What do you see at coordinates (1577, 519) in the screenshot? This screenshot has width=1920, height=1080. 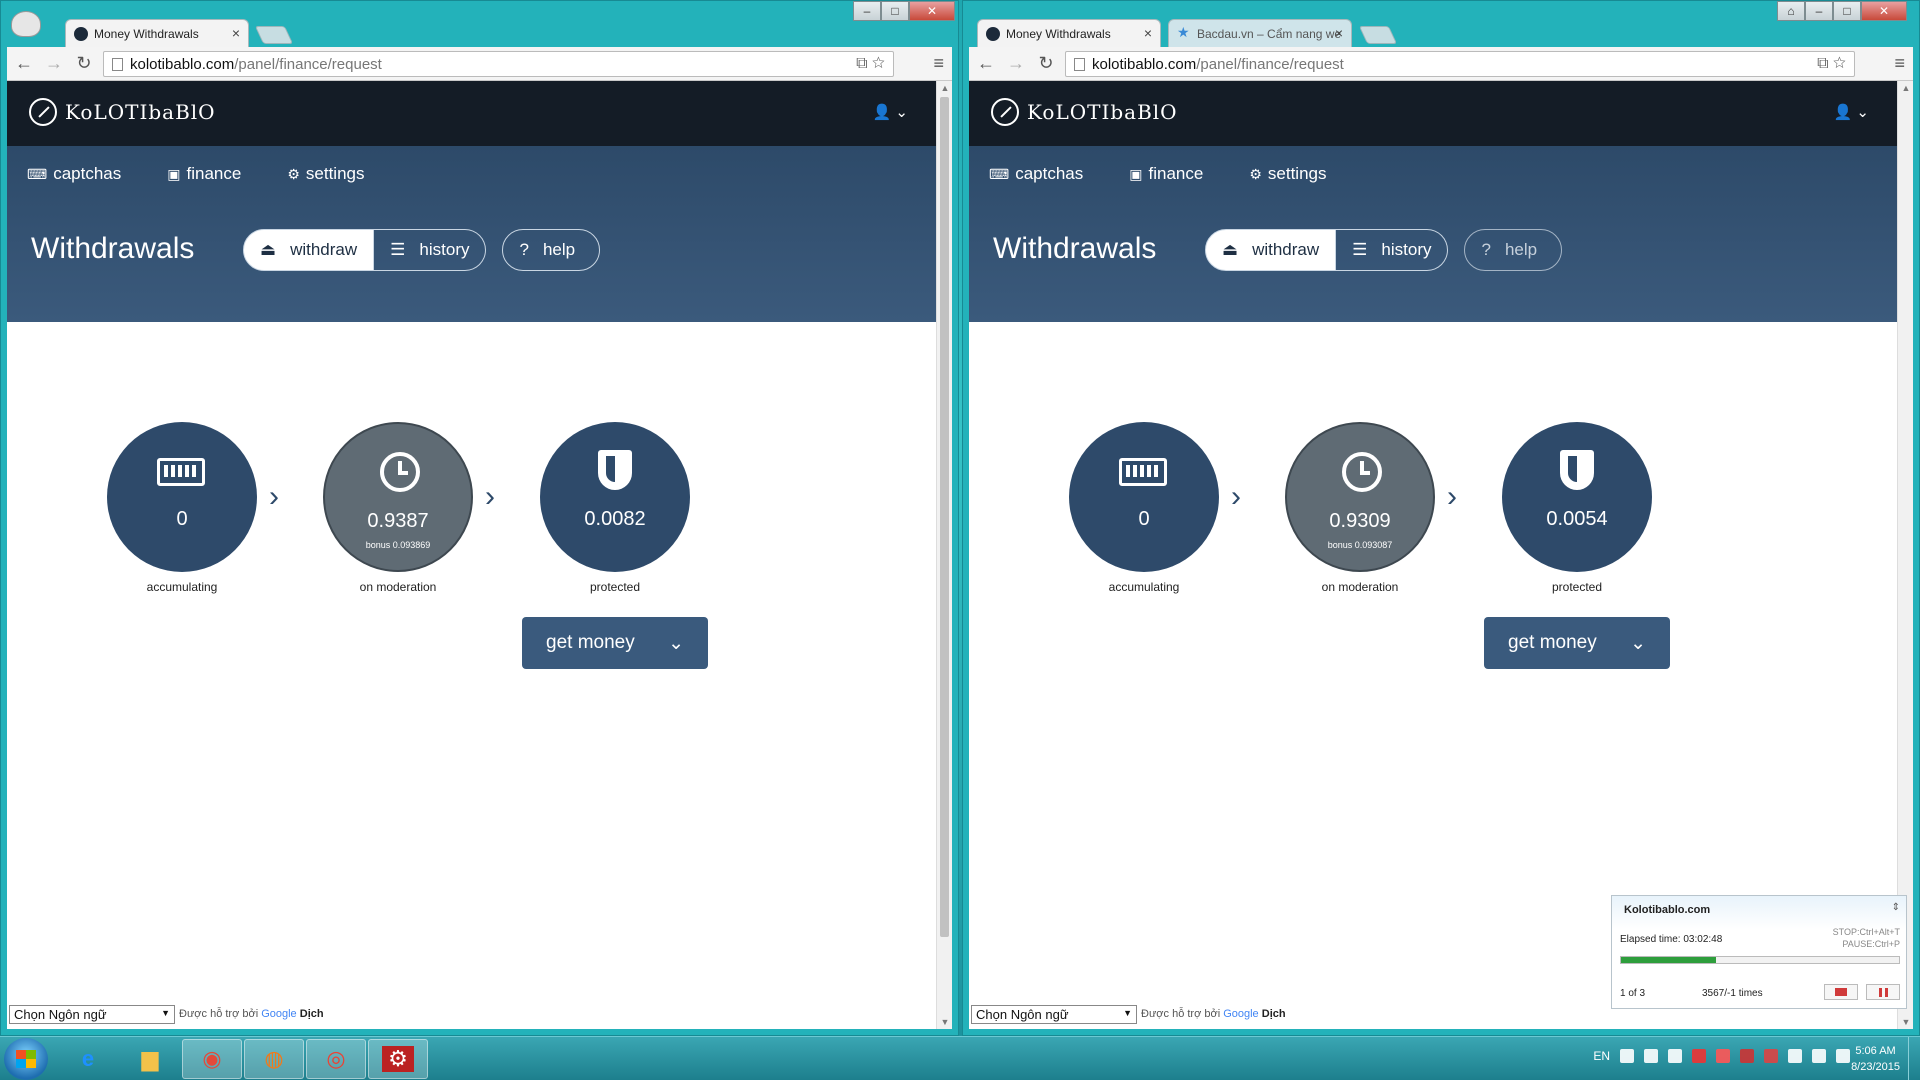 I see `protected-value: 0.0054` at bounding box center [1577, 519].